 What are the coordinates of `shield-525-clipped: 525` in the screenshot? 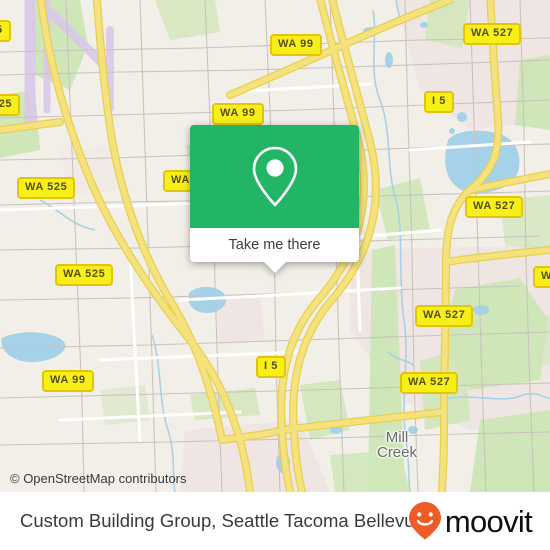 It's located at (10, 105).